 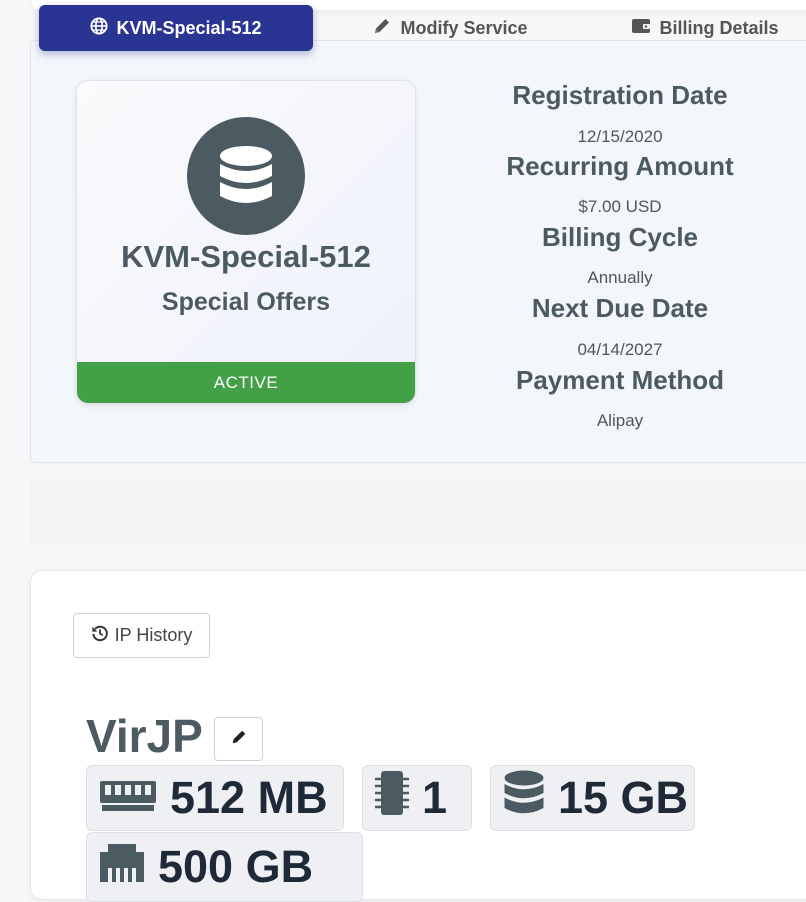 I want to click on product-name: KVM-Special-512, so click(x=246, y=256).